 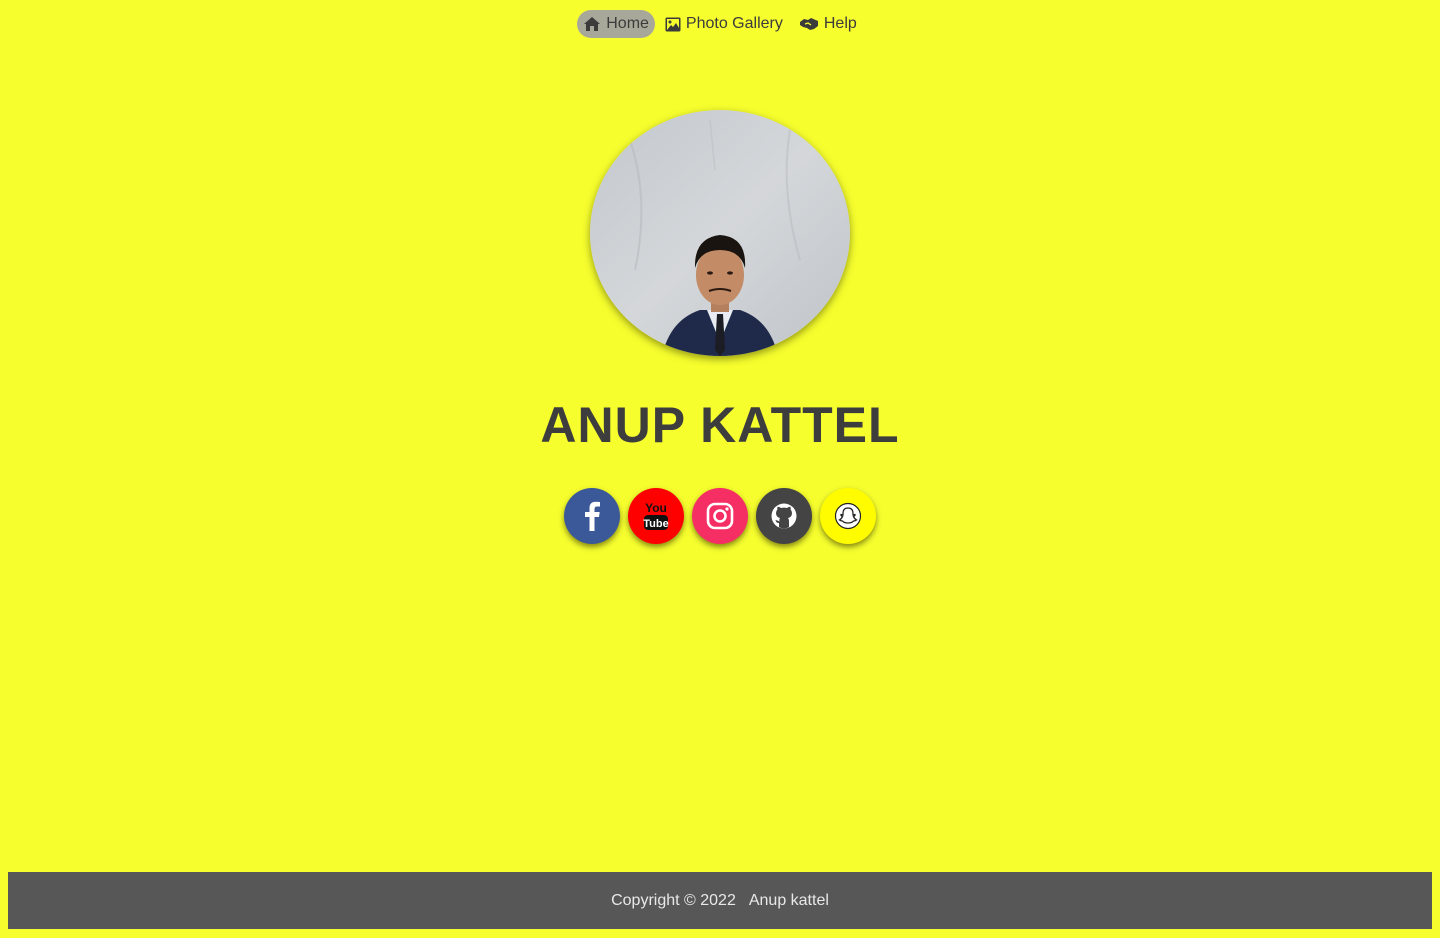 I want to click on svg-text: Tube, so click(x=655, y=524).